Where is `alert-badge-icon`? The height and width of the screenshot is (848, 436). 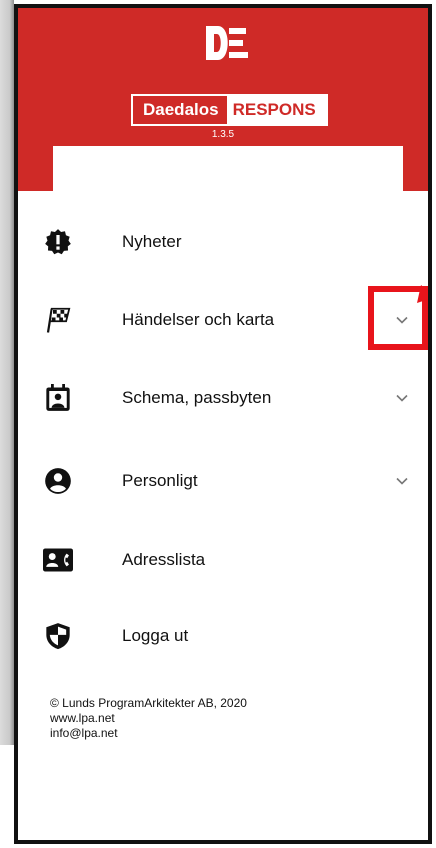
alert-badge-icon is located at coordinates (58, 242).